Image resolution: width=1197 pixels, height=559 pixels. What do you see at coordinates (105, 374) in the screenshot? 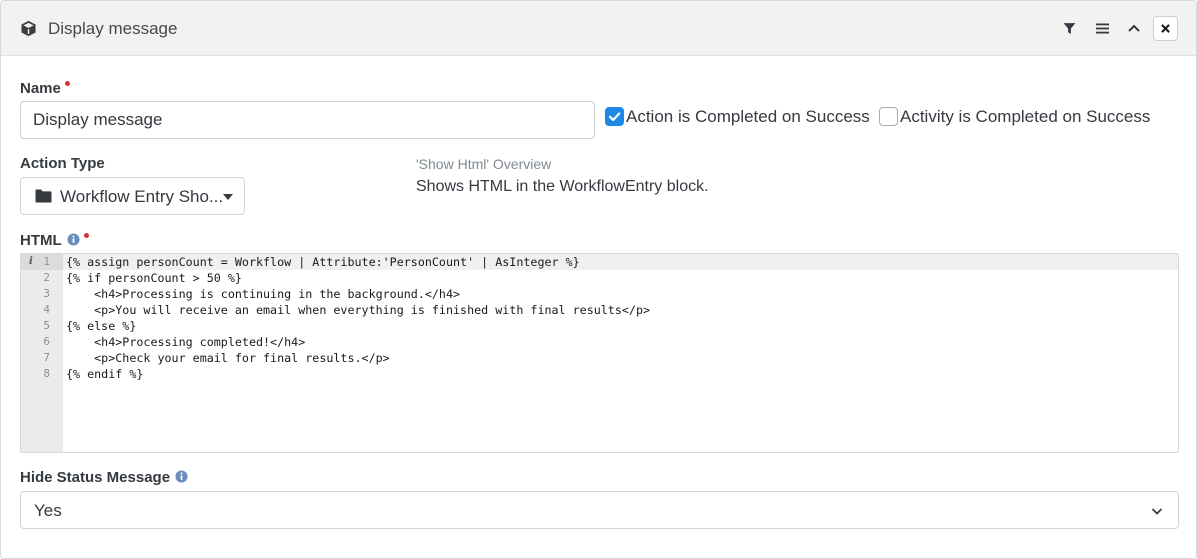
I see `code-line: {% endif %}` at bounding box center [105, 374].